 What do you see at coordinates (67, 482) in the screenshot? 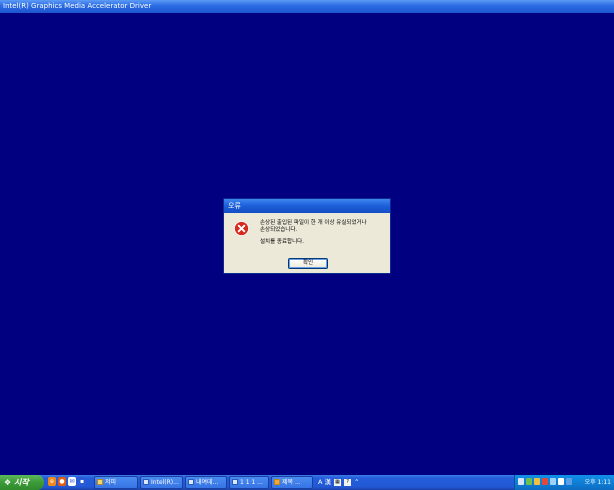
I see `quick-launch: e ● ✉ ▪` at bounding box center [67, 482].